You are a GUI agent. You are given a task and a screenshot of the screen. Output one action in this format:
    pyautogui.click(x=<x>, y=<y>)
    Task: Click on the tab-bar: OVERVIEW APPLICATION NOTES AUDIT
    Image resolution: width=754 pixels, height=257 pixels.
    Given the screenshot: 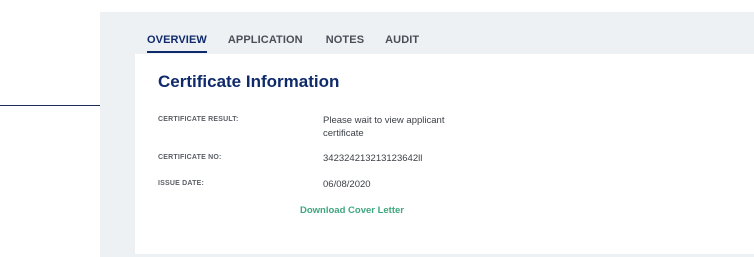 What is the action you would take?
    pyautogui.click(x=293, y=44)
    